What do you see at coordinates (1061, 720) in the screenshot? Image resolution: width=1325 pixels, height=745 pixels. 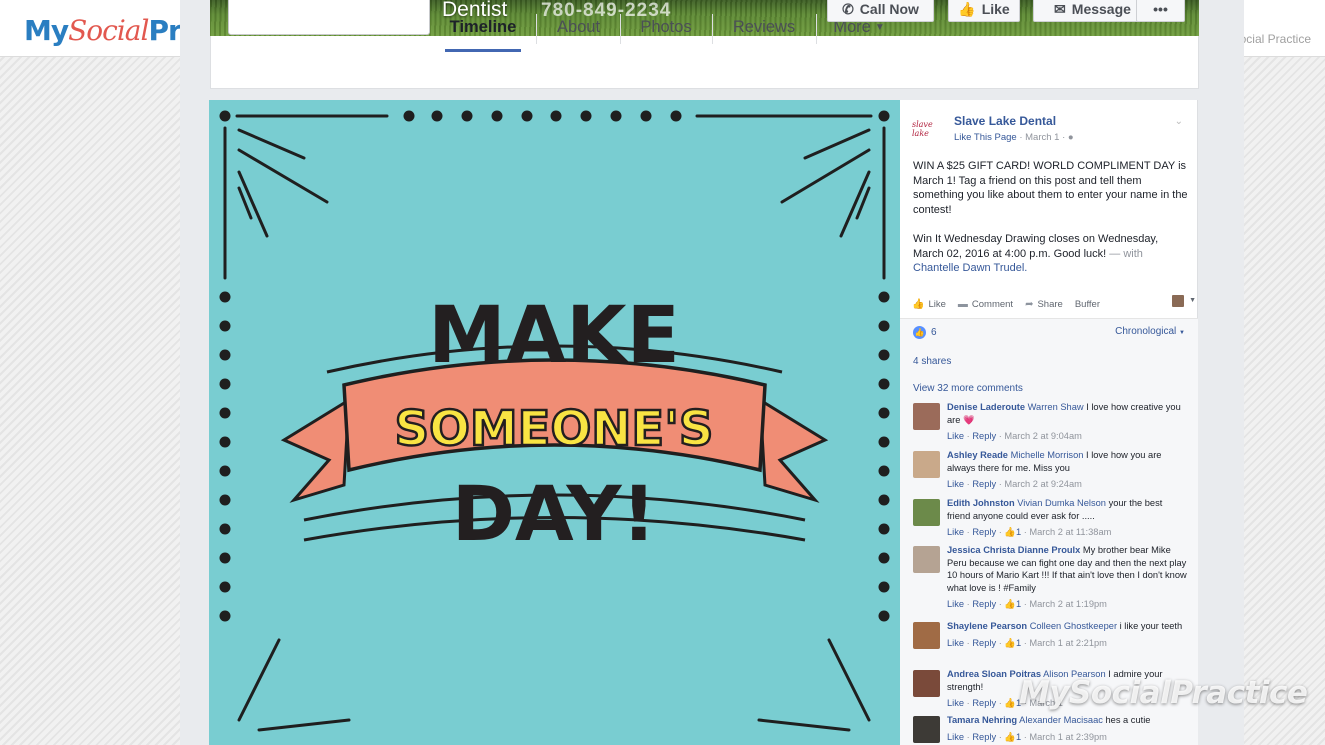 I see `mentioned-user: Alexander Macisaac` at bounding box center [1061, 720].